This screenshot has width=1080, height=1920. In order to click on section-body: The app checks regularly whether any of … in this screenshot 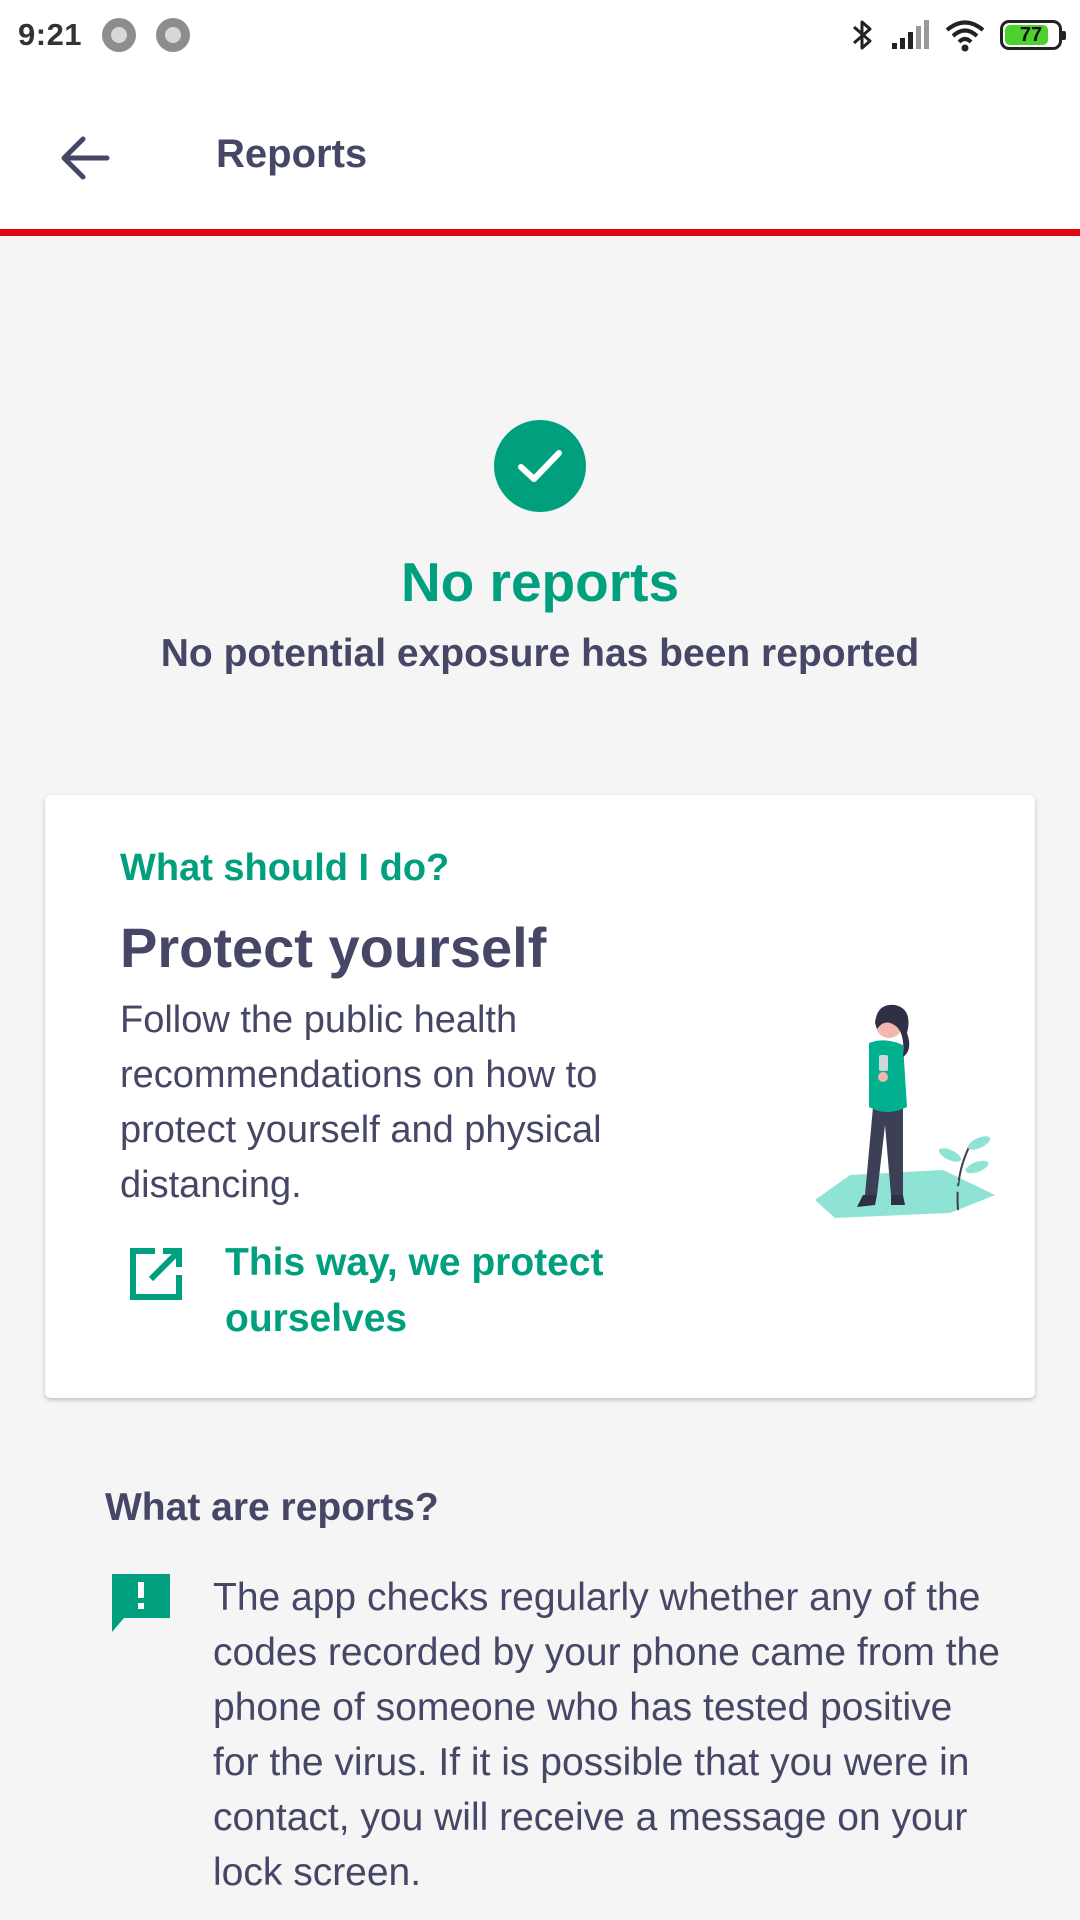, I will do `click(606, 1735)`.